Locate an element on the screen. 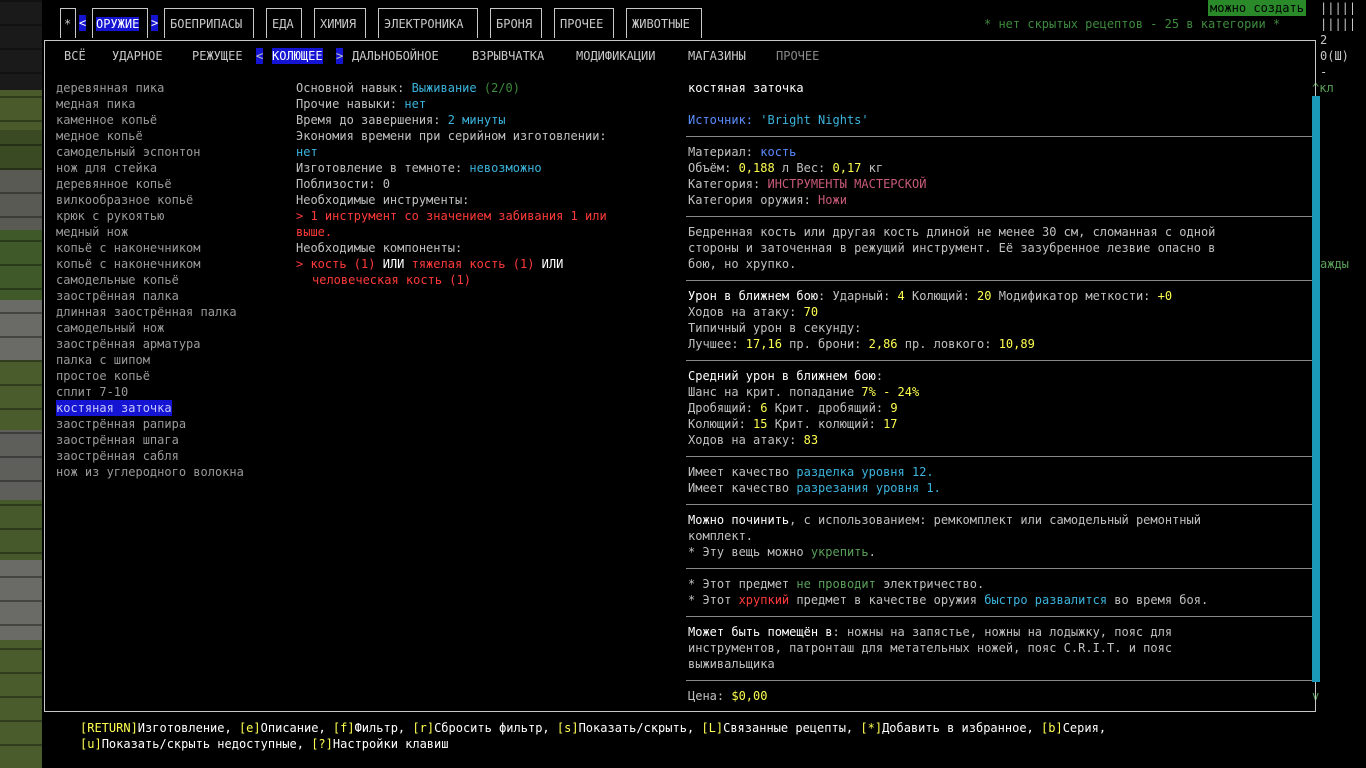 This screenshot has width=1366, height=768. subtab-scroll-right: > is located at coordinates (340, 56).